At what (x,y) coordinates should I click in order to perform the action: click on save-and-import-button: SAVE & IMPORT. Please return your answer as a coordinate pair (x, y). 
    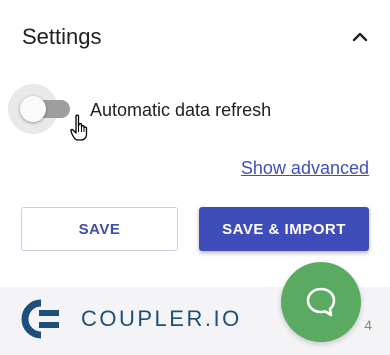
    Looking at the image, I should click on (284, 229).